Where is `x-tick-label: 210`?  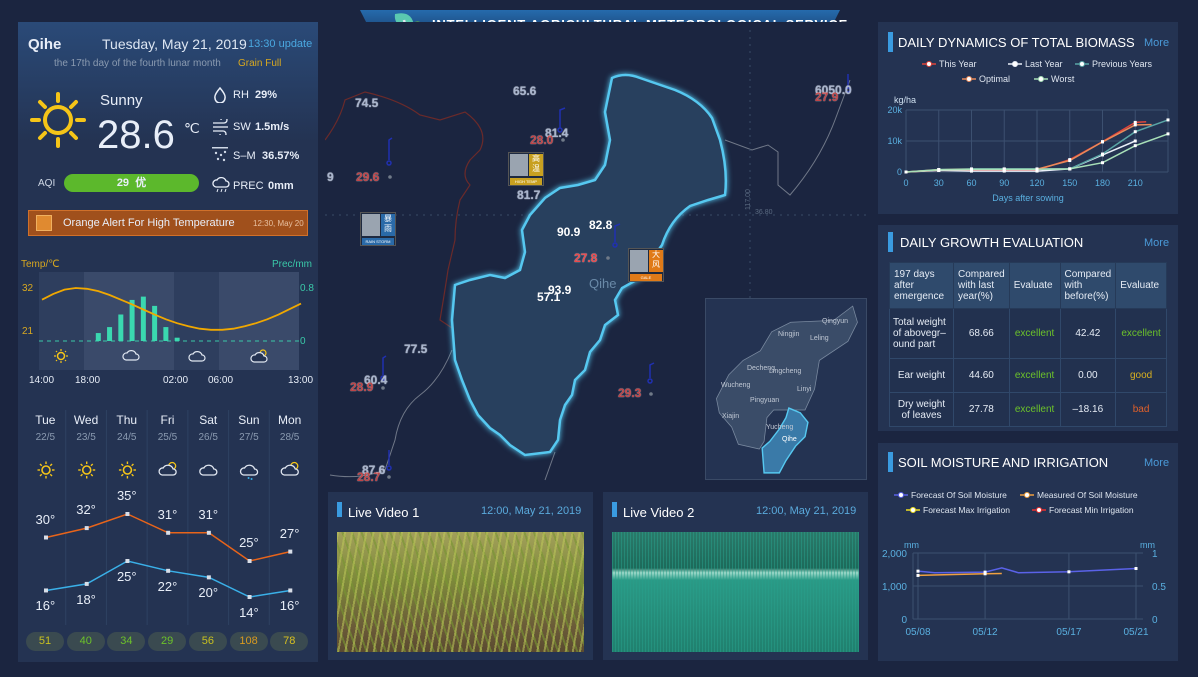 x-tick-label: 210 is located at coordinates (1135, 183).